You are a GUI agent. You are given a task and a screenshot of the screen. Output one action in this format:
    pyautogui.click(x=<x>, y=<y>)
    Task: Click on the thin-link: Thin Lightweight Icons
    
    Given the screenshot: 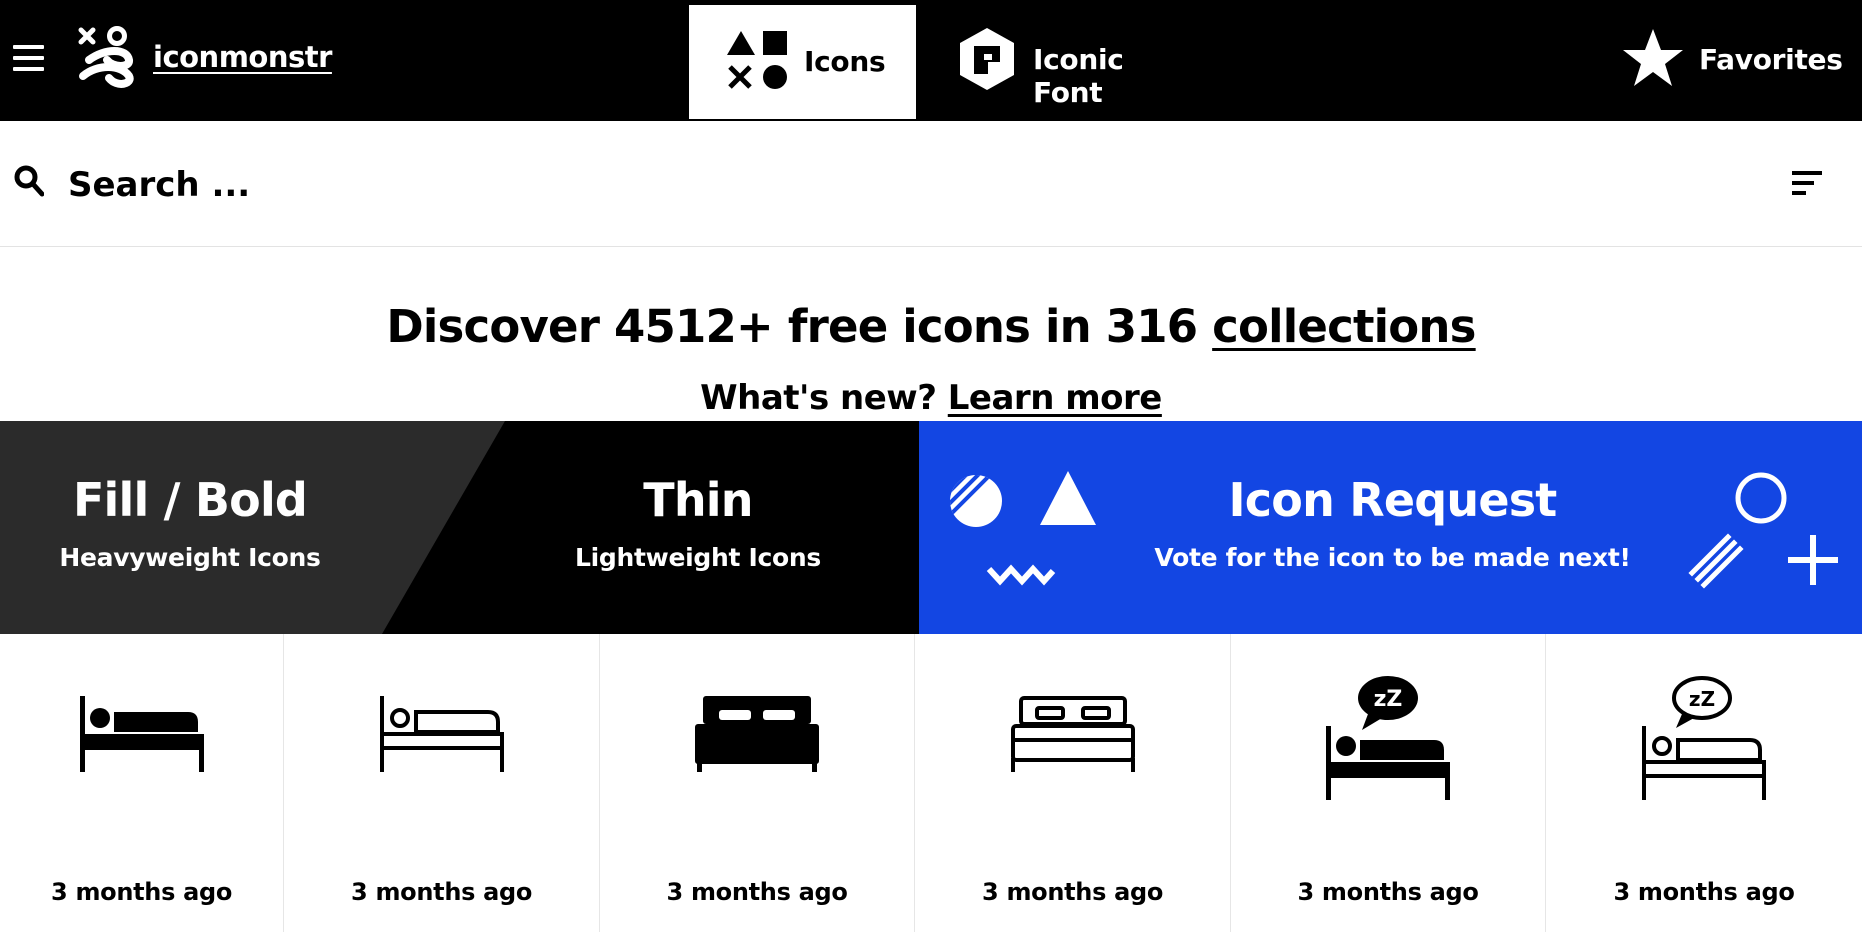 What is the action you would take?
    pyautogui.click(x=680, y=527)
    